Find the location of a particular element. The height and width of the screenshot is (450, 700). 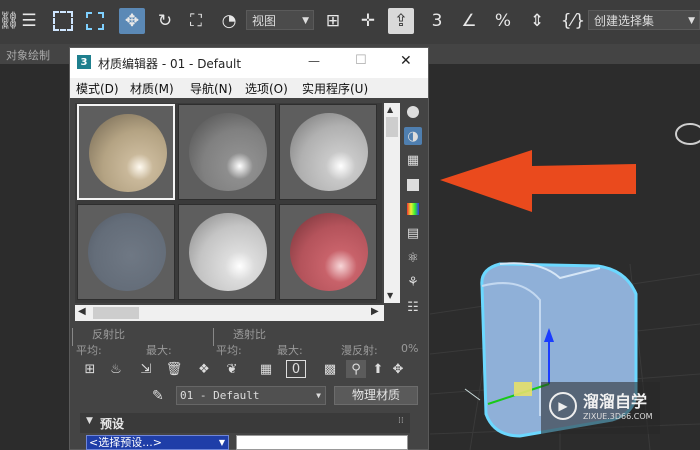

menu-bar: 模式(D) 材质(M) 导航(N) 选项(O) 实用程序(U) is located at coordinates (249, 88).